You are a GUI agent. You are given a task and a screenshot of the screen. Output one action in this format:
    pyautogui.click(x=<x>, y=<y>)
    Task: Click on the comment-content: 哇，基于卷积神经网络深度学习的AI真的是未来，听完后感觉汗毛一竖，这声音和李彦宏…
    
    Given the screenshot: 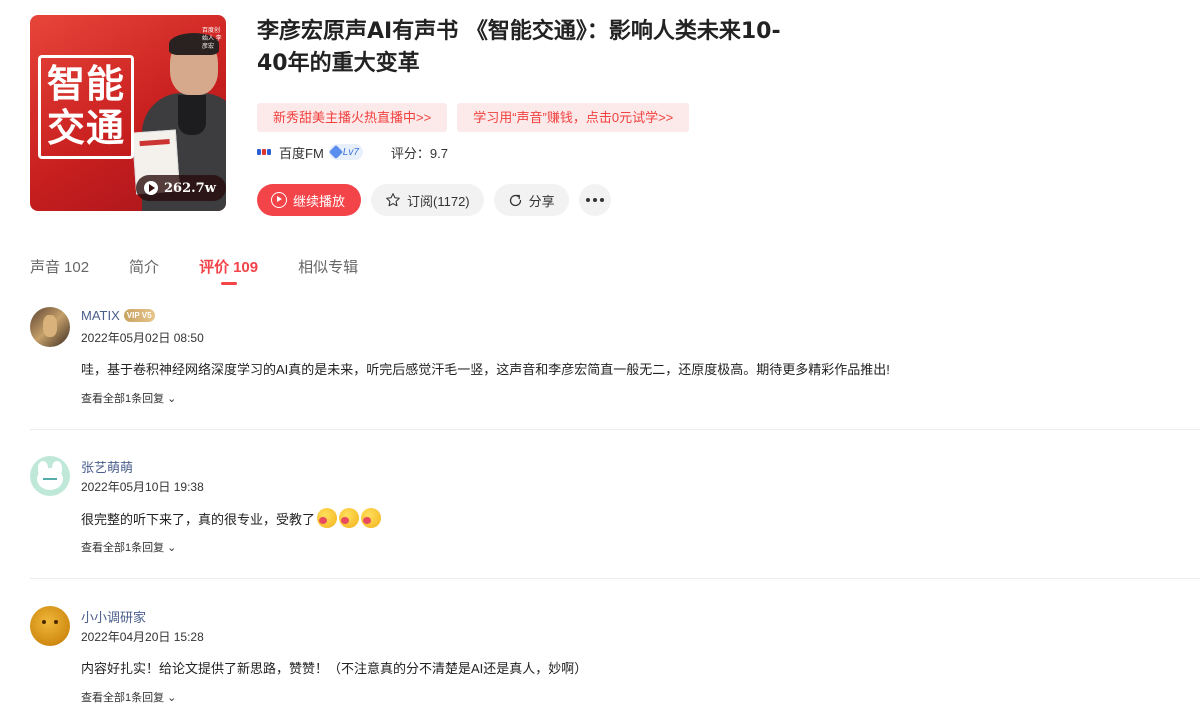 What is the action you would take?
    pyautogui.click(x=485, y=368)
    